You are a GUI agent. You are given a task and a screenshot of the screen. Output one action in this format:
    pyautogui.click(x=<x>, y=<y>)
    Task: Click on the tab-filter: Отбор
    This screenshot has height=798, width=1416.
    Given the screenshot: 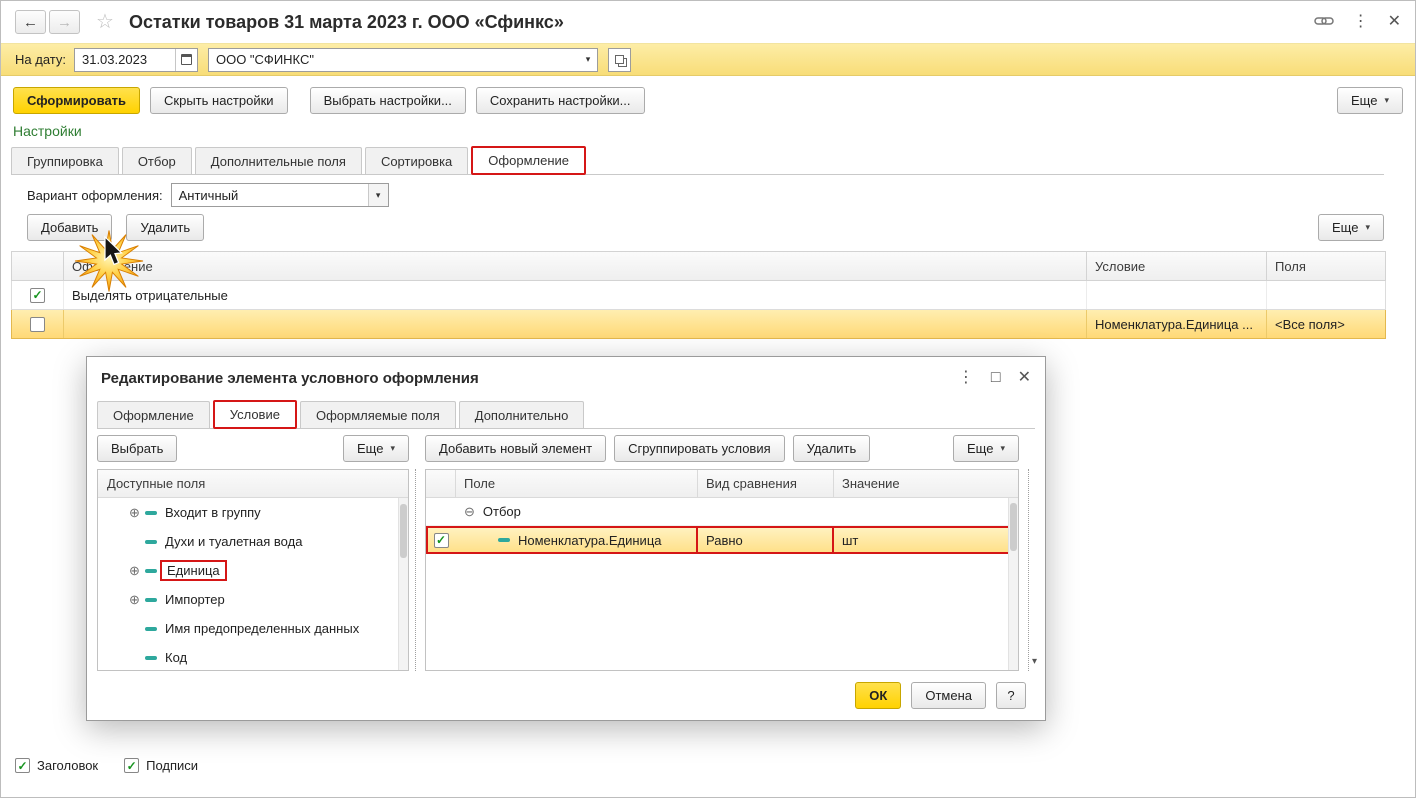 What is the action you would take?
    pyautogui.click(x=156, y=160)
    